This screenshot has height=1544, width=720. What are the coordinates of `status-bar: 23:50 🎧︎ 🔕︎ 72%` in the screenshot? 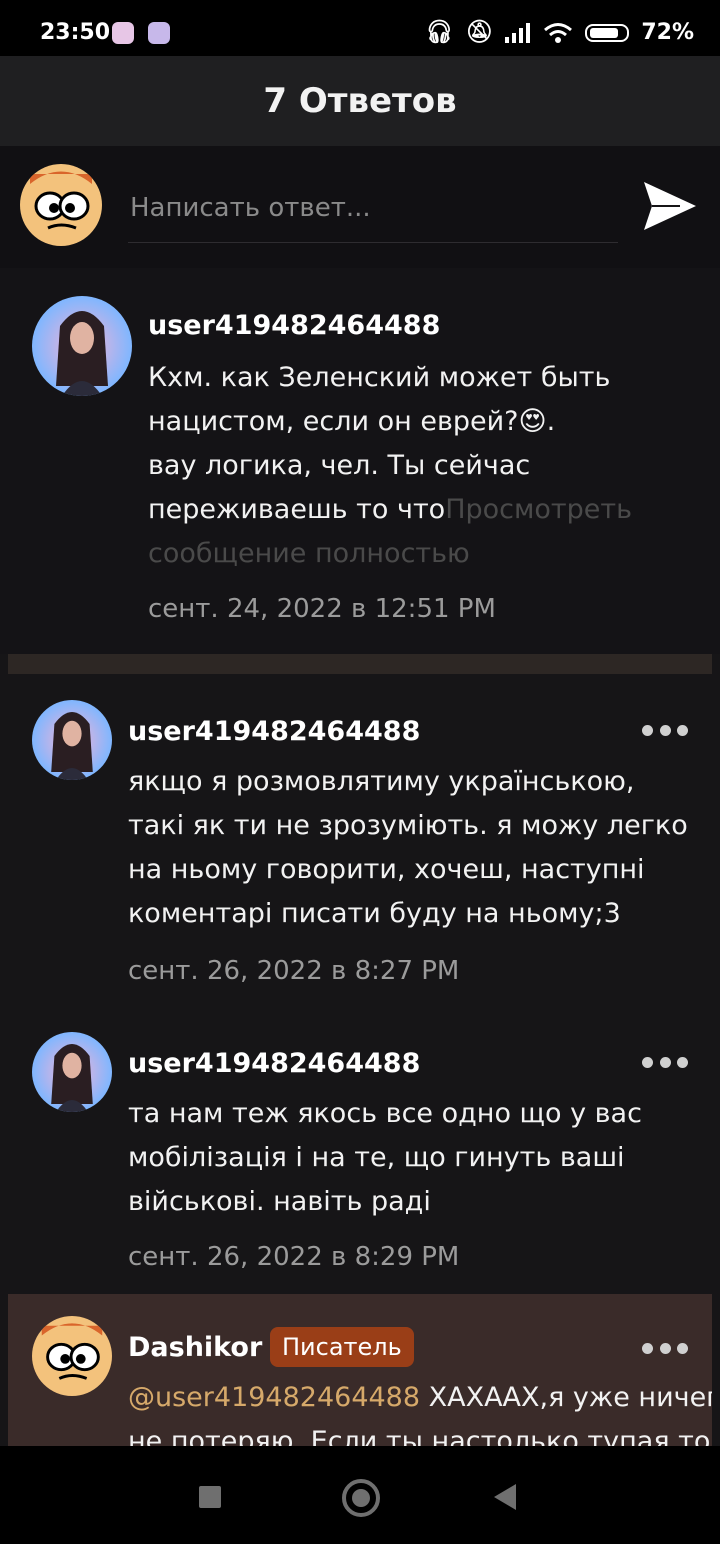 It's located at (360, 28).